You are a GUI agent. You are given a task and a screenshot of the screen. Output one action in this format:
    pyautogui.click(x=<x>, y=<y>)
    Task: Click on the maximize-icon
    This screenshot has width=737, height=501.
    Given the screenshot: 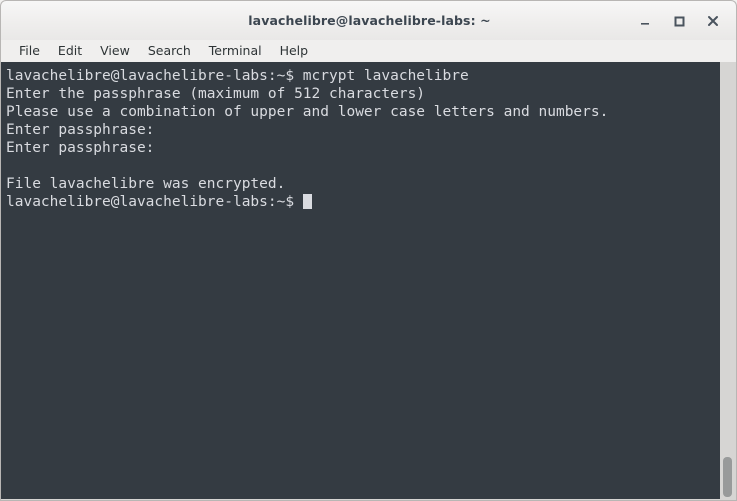 What is the action you would take?
    pyautogui.click(x=679, y=21)
    